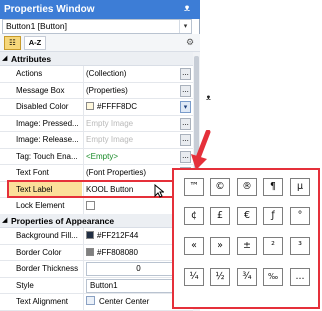 The image size is (322, 311). I want to click on alignment-value: Center Center, so click(124, 301).